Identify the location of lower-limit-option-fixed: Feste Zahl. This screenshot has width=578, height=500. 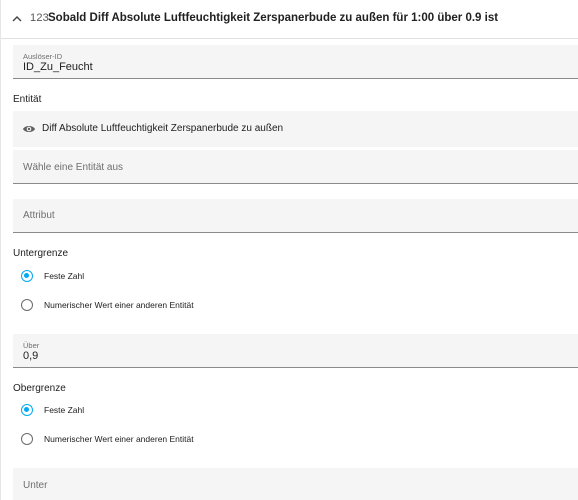
(52, 276).